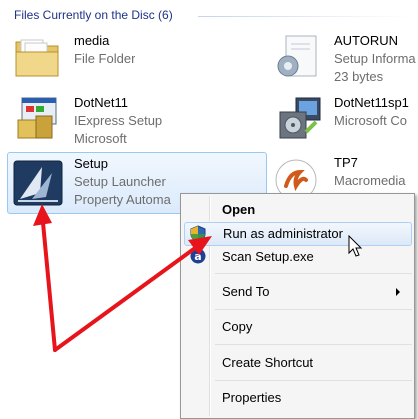 The height and width of the screenshot is (419, 418). What do you see at coordinates (42, 215) in the screenshot?
I see `arrowhead-setup-icon` at bounding box center [42, 215].